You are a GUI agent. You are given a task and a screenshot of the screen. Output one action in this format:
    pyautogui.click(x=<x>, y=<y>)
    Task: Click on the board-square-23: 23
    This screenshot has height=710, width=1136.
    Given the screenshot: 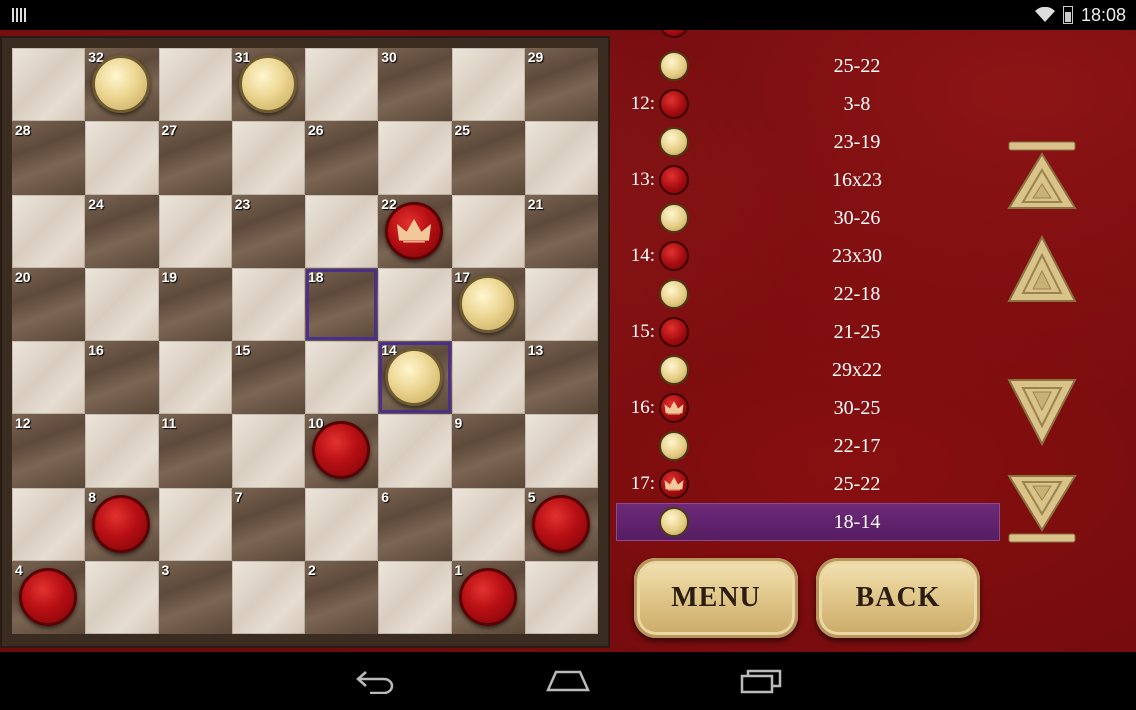 What is the action you would take?
    pyautogui.click(x=268, y=231)
    